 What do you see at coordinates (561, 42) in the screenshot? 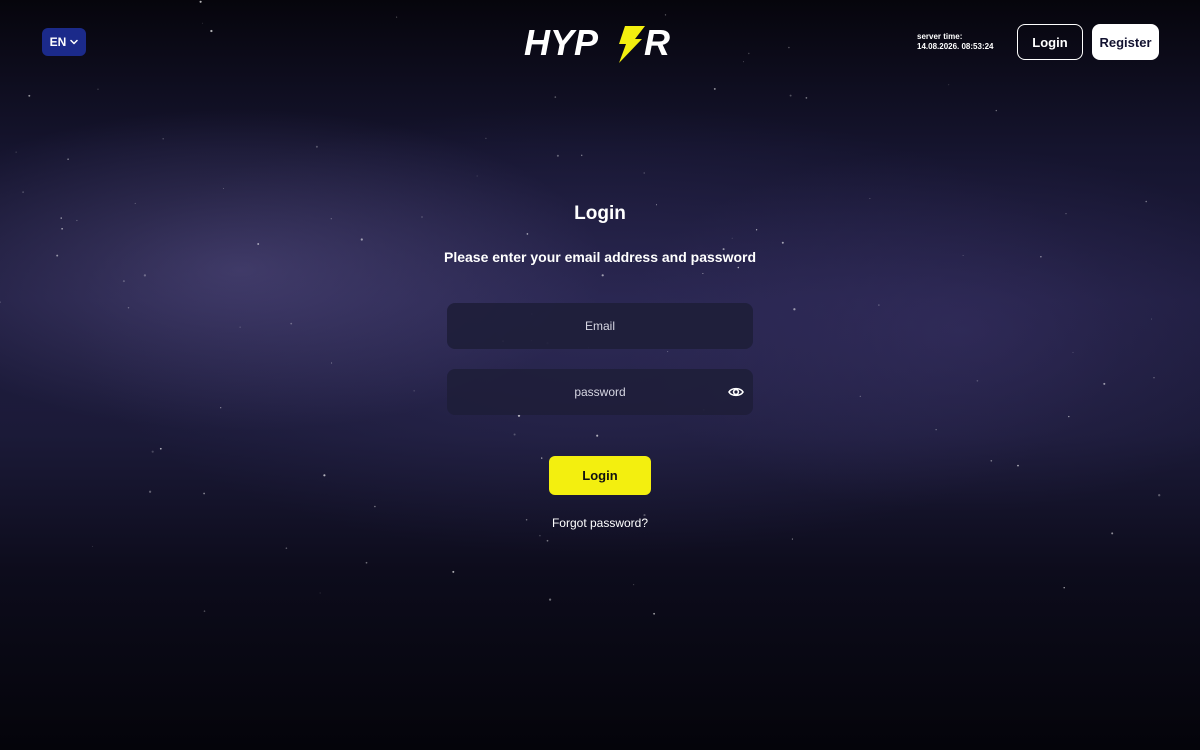
I see `logo-text-left: HYP` at bounding box center [561, 42].